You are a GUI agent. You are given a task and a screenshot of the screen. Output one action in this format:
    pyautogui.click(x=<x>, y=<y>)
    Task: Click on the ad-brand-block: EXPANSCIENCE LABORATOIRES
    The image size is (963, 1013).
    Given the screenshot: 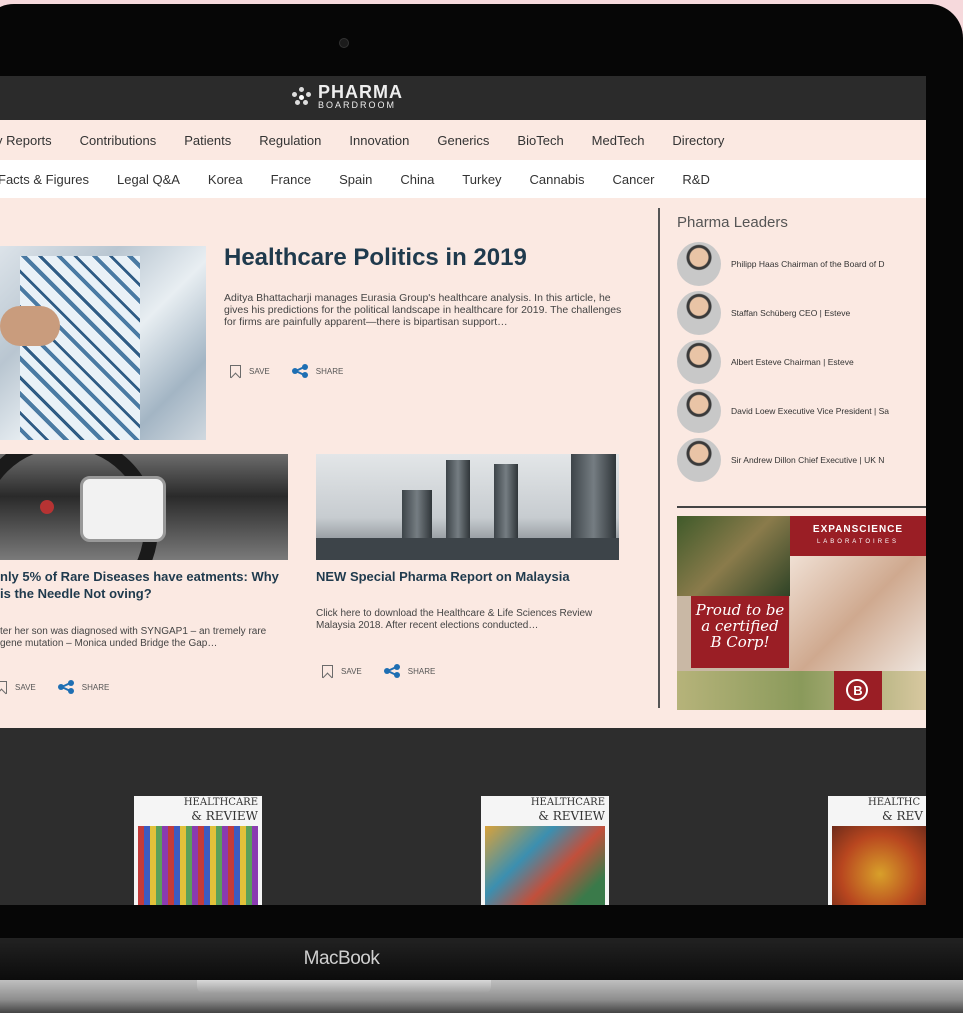 What is the action you would take?
    pyautogui.click(x=858, y=536)
    